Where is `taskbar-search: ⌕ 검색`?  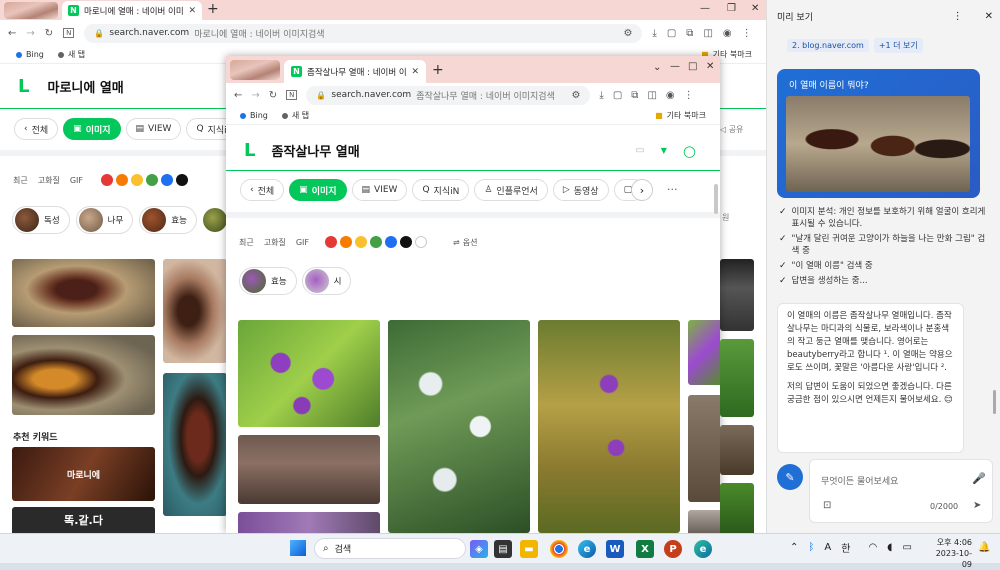 taskbar-search: ⌕ 검색 is located at coordinates (390, 548).